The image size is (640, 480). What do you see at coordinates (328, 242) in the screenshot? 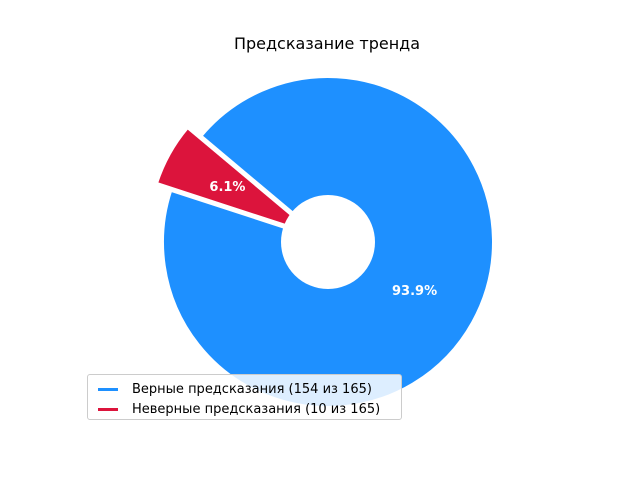
I see `donut-hole` at bounding box center [328, 242].